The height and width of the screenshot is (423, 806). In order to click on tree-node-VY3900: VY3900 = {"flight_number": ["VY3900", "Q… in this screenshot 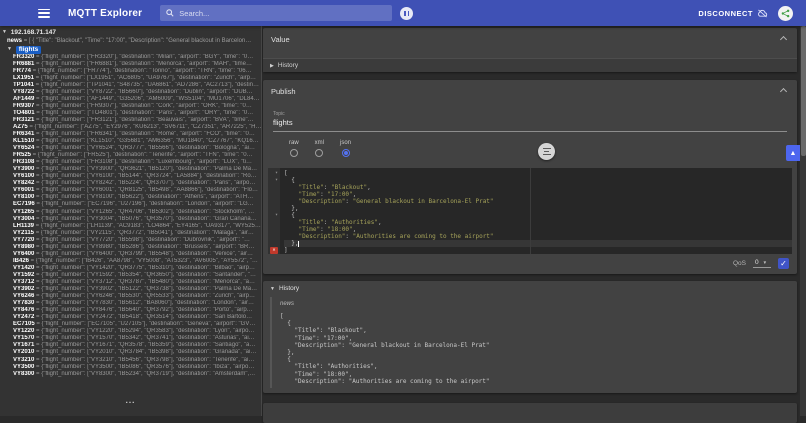, I will do `click(130, 169)`.